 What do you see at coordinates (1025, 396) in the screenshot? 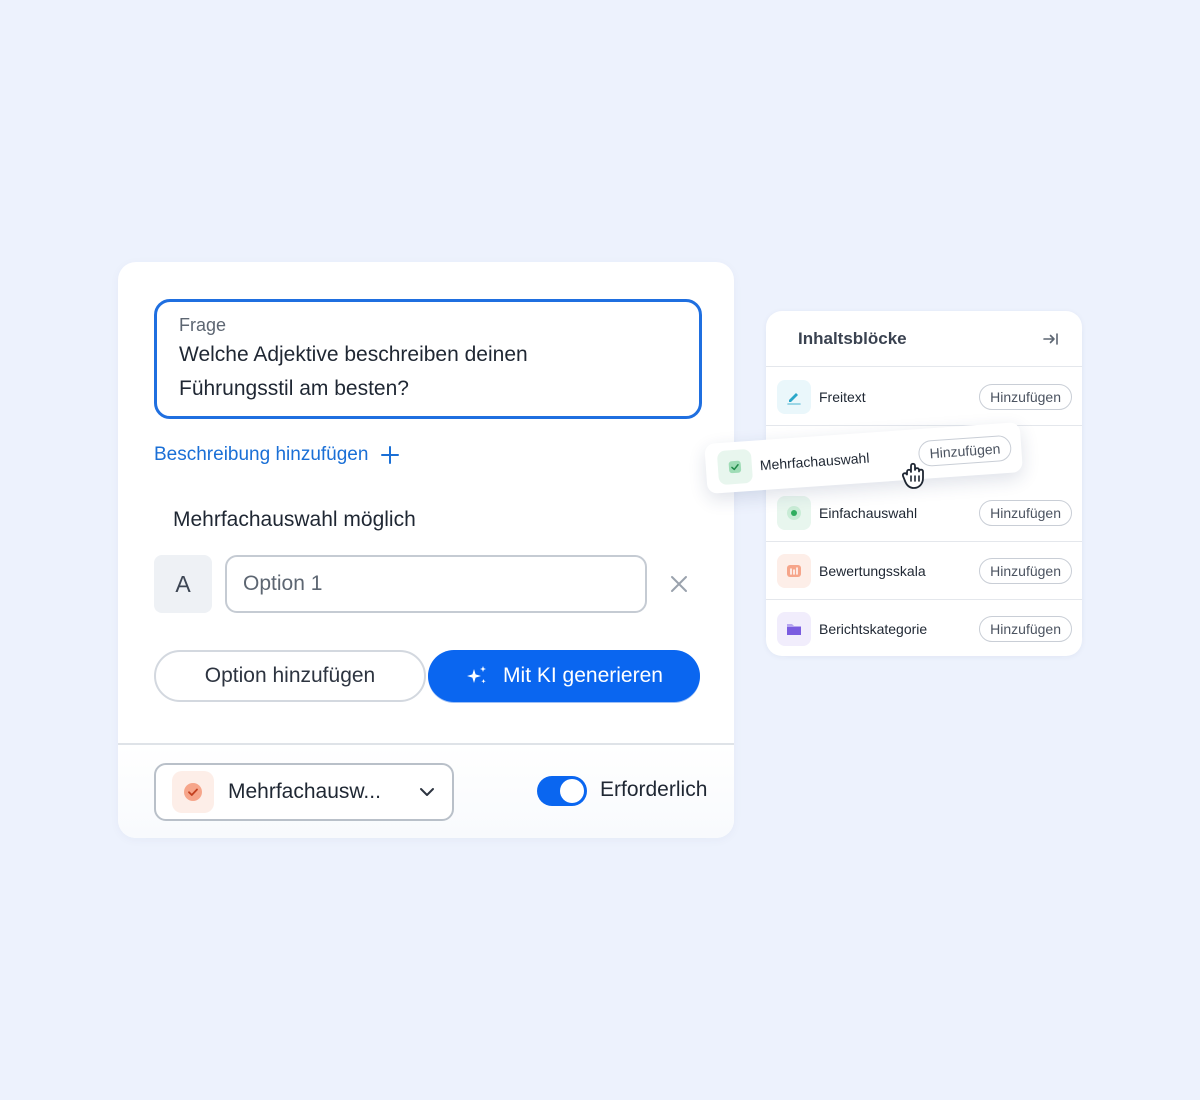
I see `add-freitext-button: Hinzufügen` at bounding box center [1025, 396].